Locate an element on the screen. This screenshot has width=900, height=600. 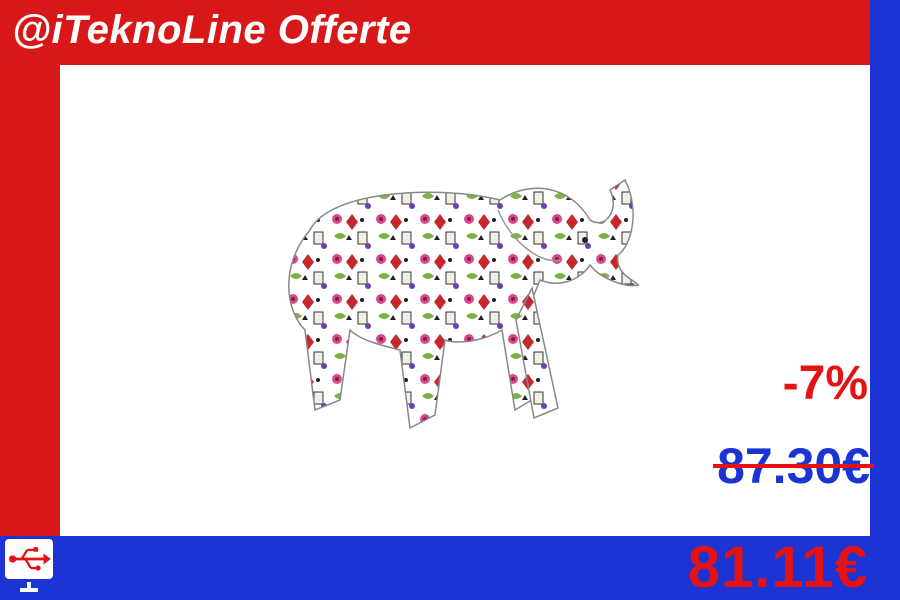
strikethrough-line is located at coordinates (793, 466).